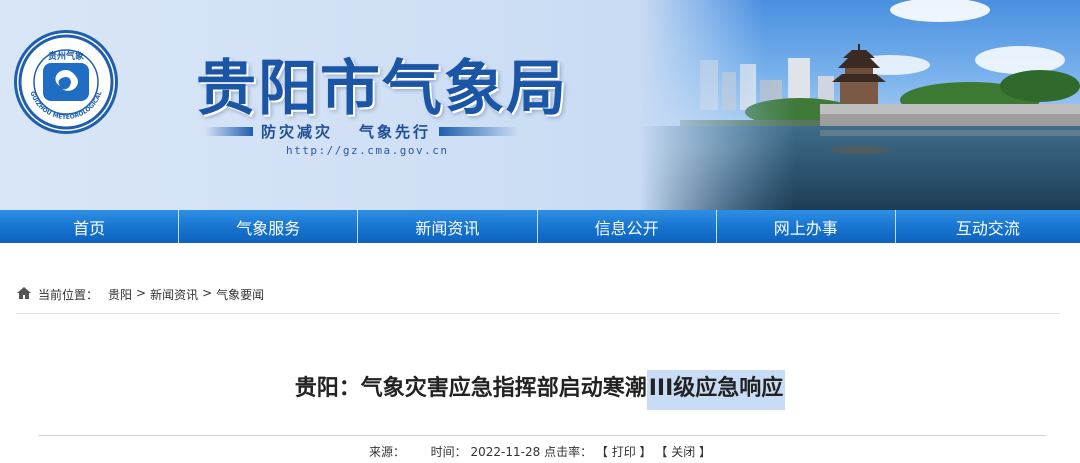 The image size is (1080, 463). I want to click on article-meta: 来源： 时间： 2022-11-28 点击率： 【 打印 】 【 关闭 】, so click(540, 451).